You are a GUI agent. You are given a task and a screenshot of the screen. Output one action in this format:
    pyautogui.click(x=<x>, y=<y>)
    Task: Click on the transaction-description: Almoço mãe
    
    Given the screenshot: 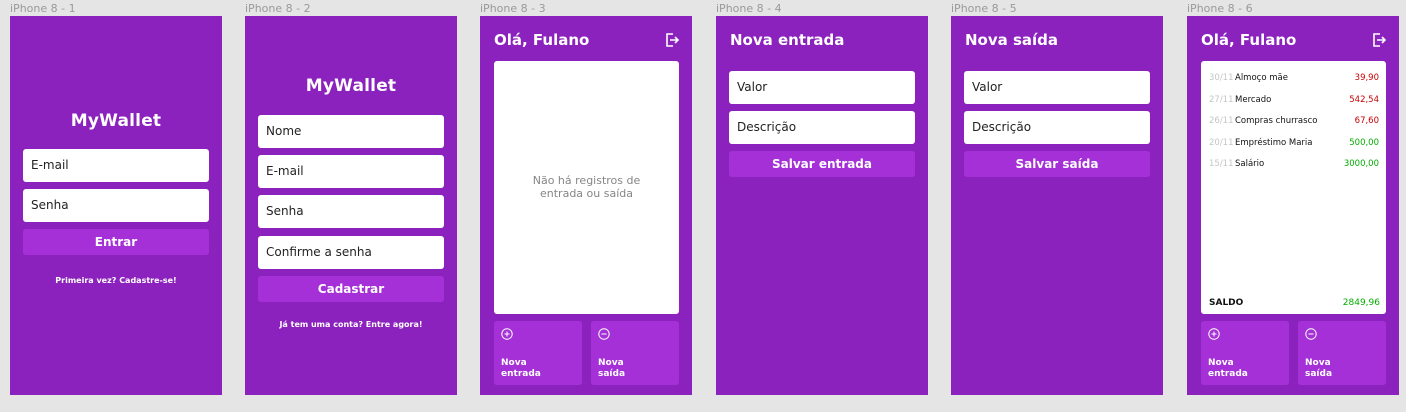 What is the action you would take?
    pyautogui.click(x=1261, y=78)
    